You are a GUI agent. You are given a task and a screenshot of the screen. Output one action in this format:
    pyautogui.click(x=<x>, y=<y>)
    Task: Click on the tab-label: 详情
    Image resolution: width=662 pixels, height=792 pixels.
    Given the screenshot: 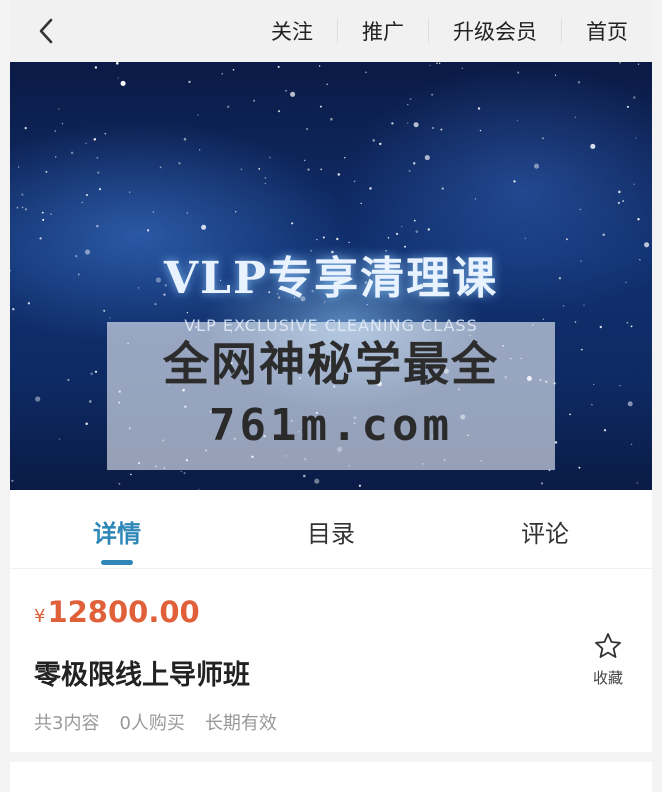 What is the action you would take?
    pyautogui.click(x=117, y=534)
    